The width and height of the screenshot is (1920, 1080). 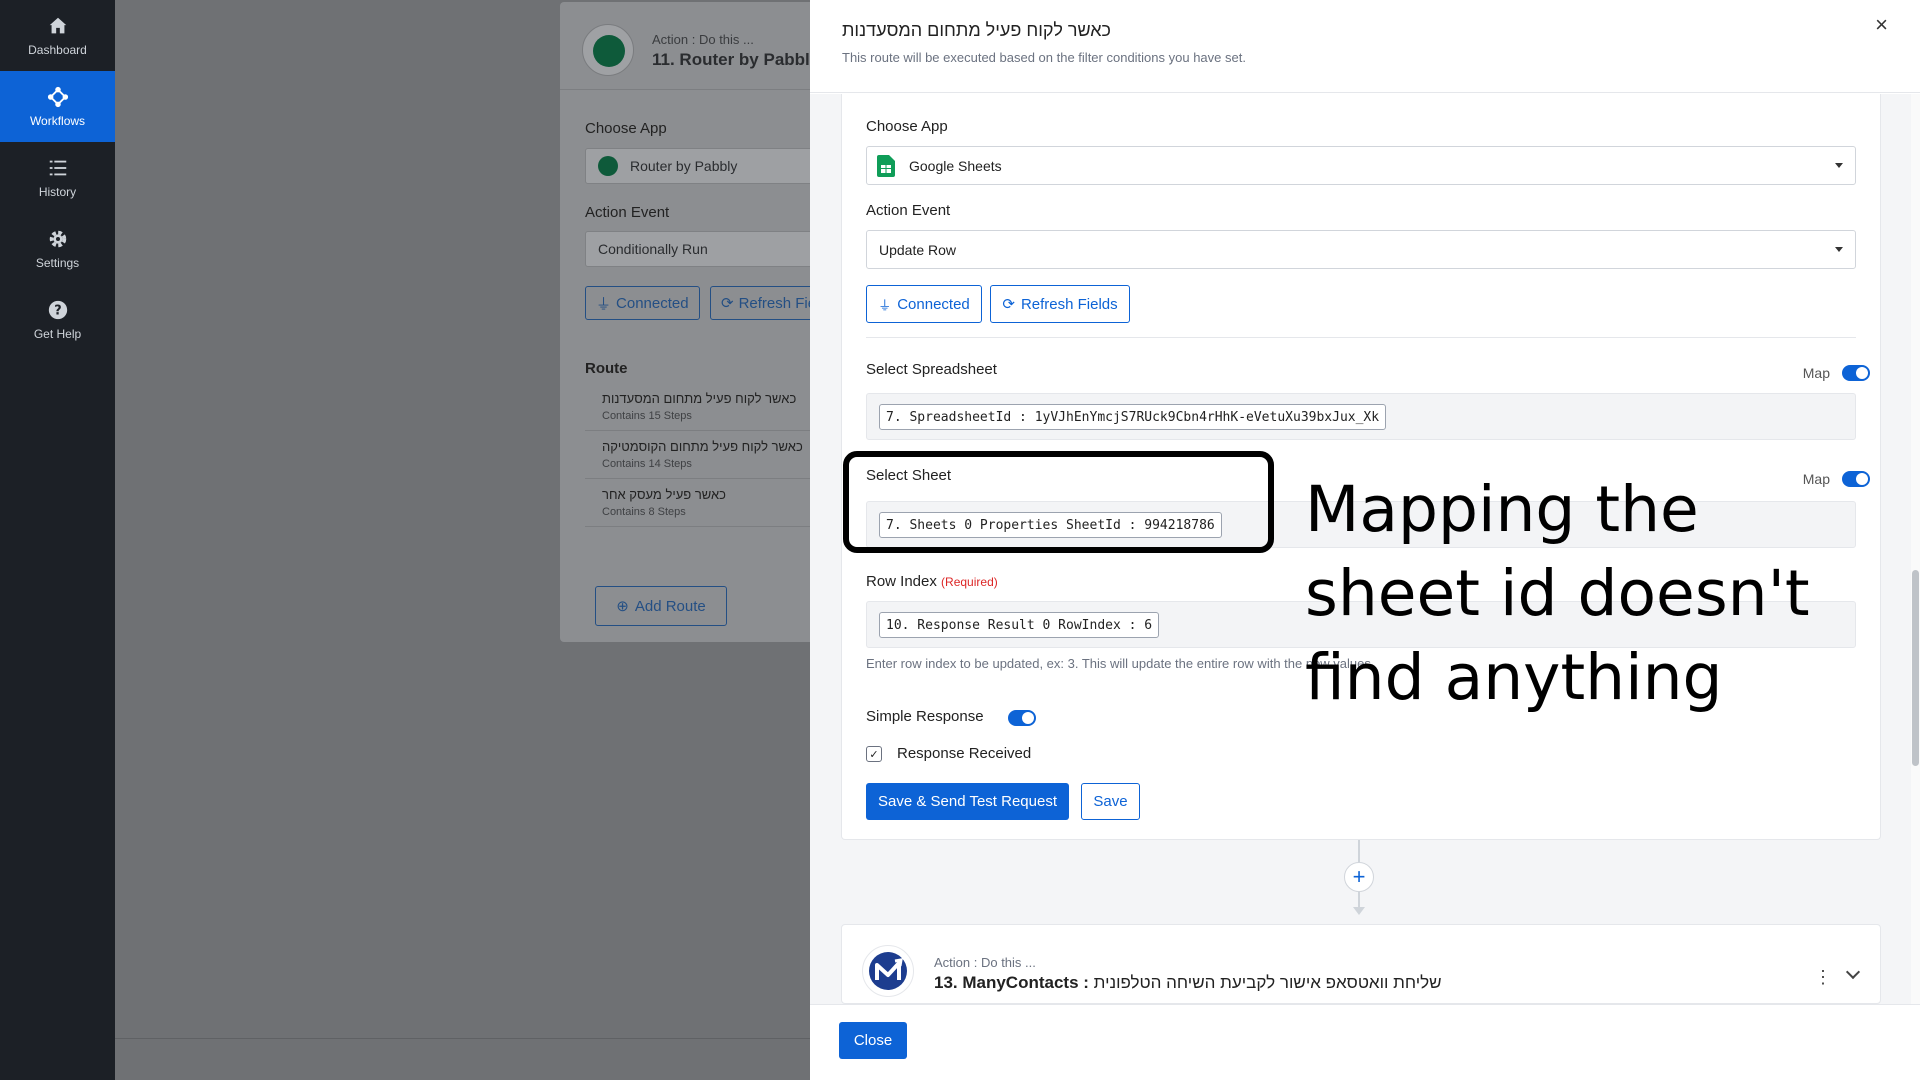 I want to click on spreadsheet-map-label: Map, so click(x=1816, y=373).